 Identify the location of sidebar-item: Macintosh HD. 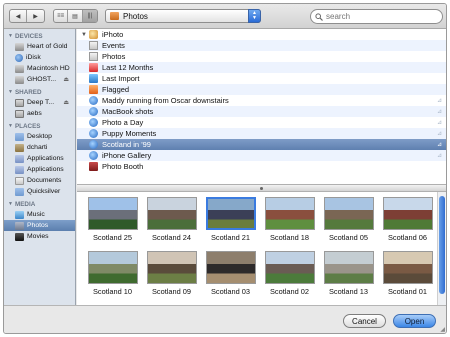
(39, 68).